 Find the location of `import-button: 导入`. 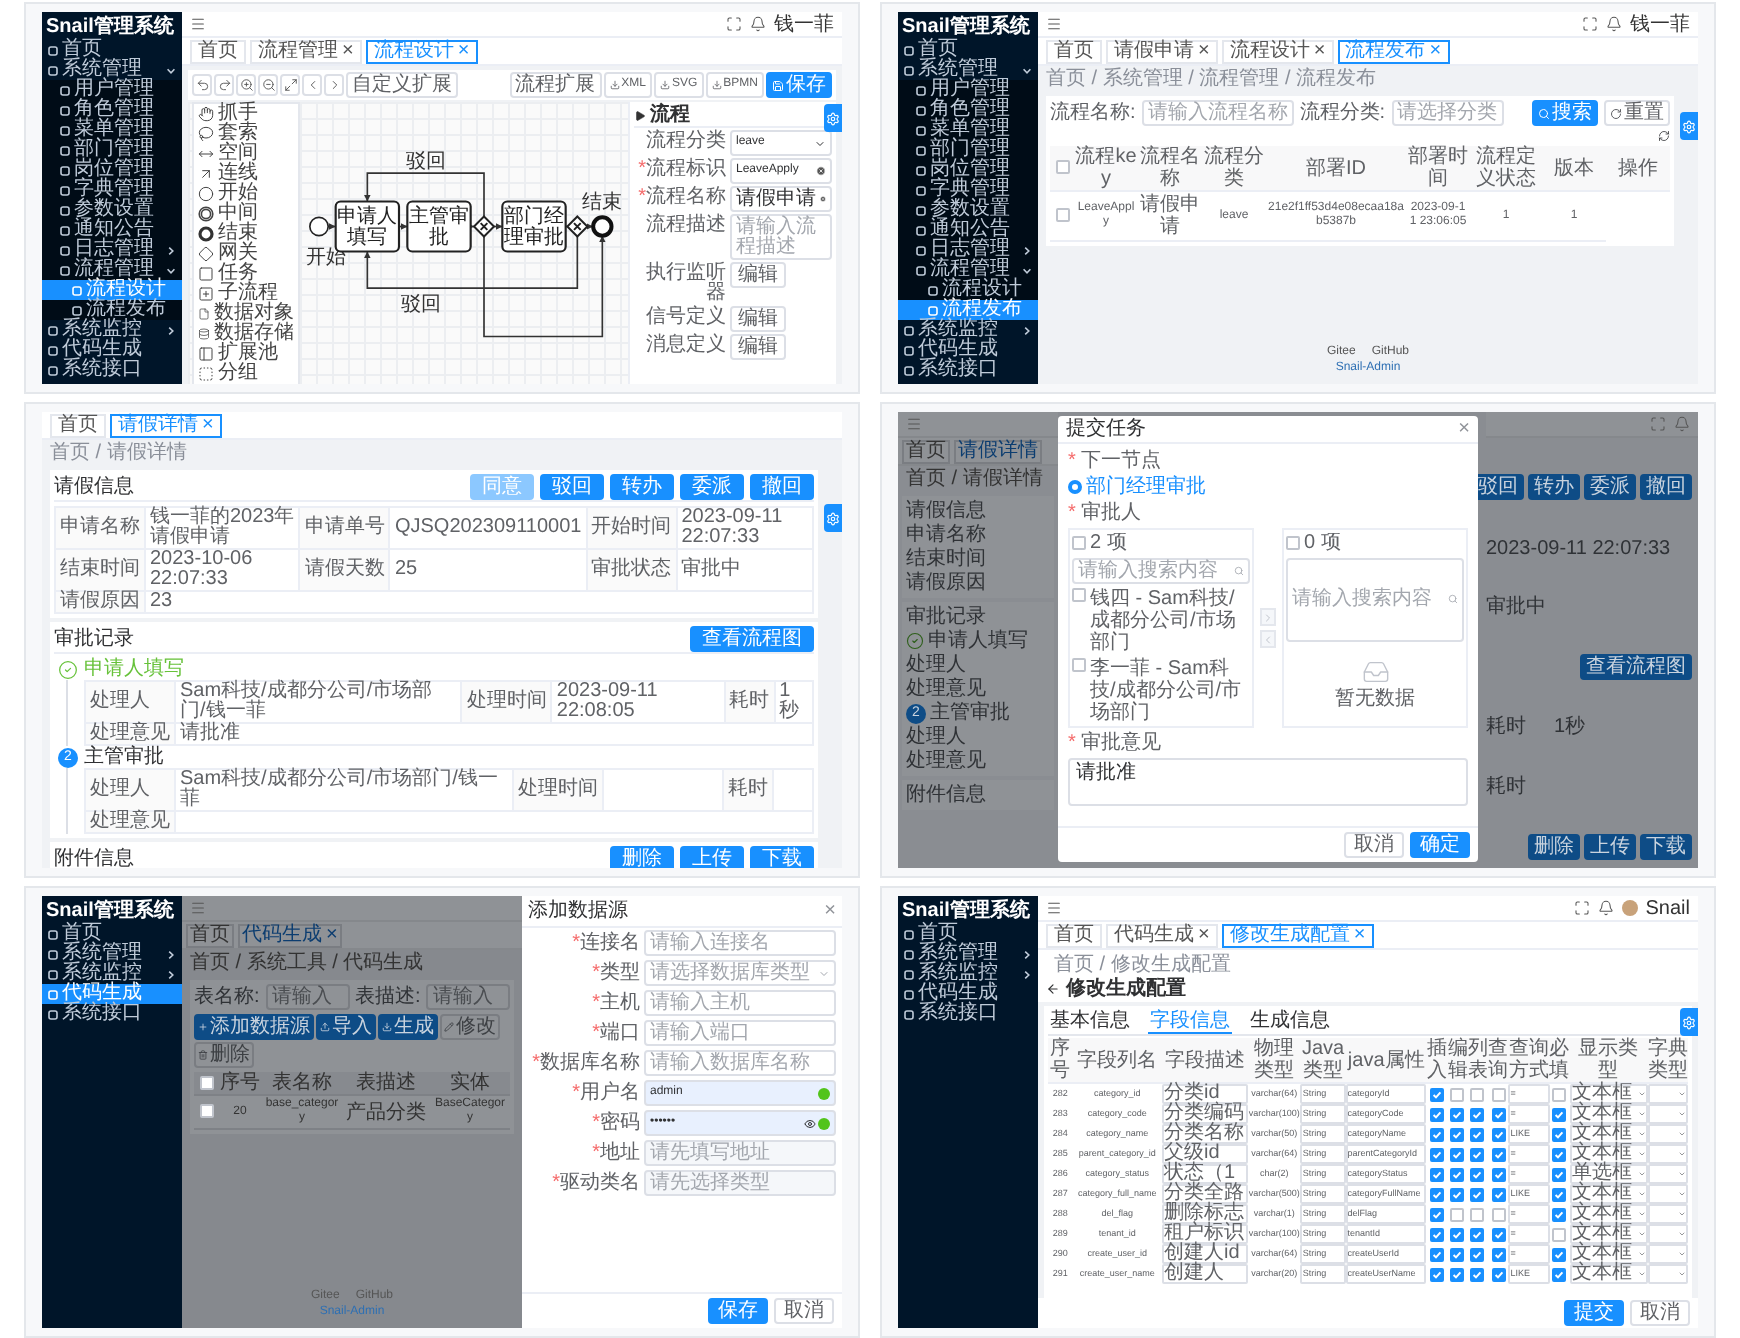

import-button: 导入 is located at coordinates (346, 1027).